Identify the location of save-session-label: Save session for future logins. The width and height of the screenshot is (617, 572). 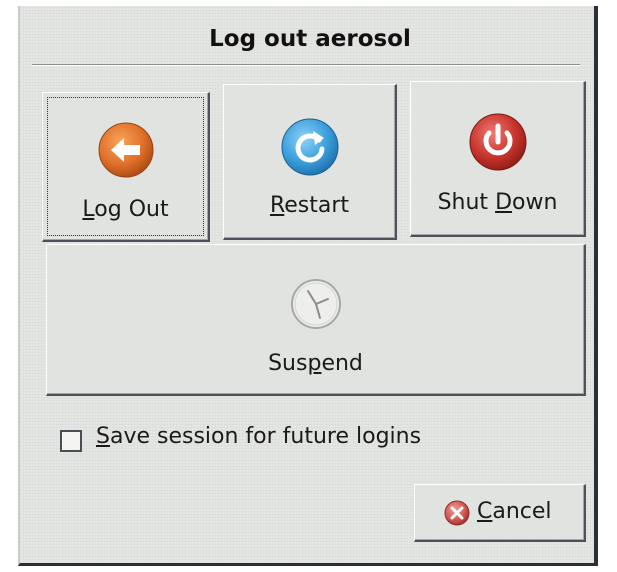
(258, 436).